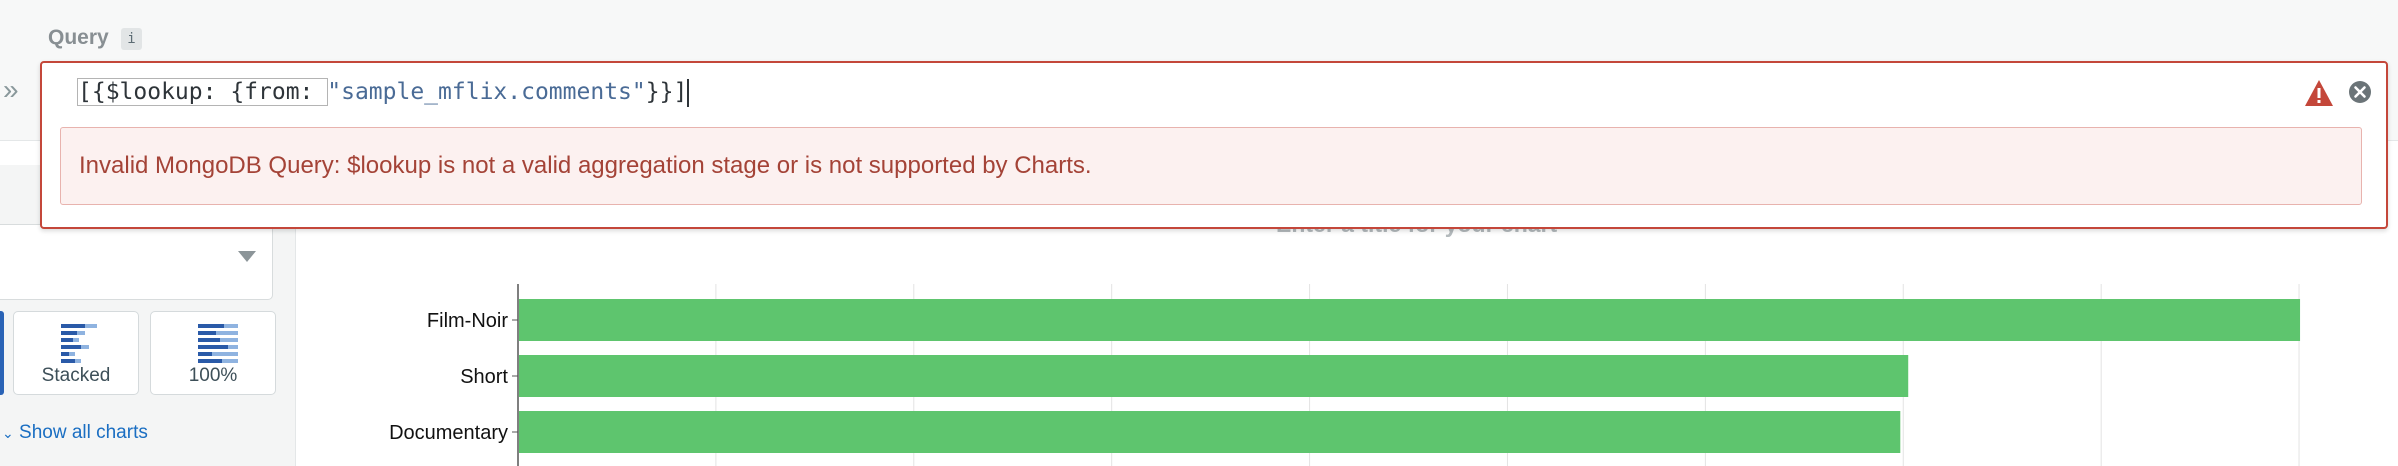 This screenshot has width=2398, height=466. What do you see at coordinates (131, 39) in the screenshot?
I see `info-icon: i` at bounding box center [131, 39].